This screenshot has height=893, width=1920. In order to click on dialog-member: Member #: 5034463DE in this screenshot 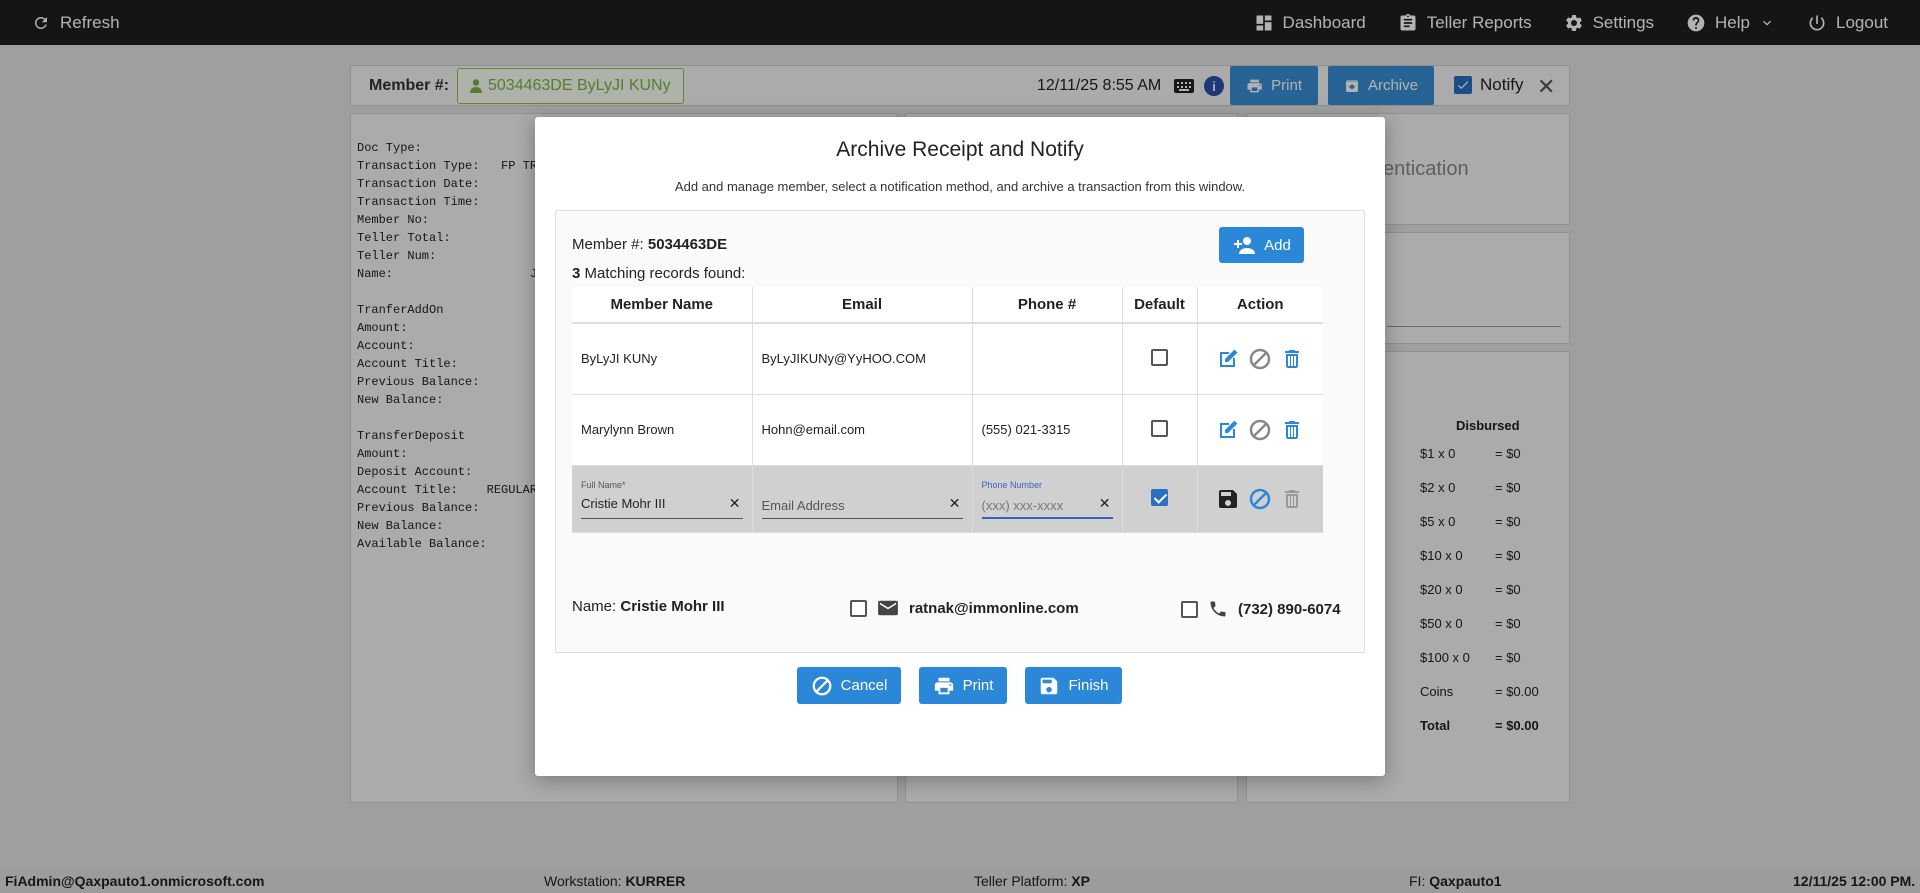, I will do `click(649, 244)`.